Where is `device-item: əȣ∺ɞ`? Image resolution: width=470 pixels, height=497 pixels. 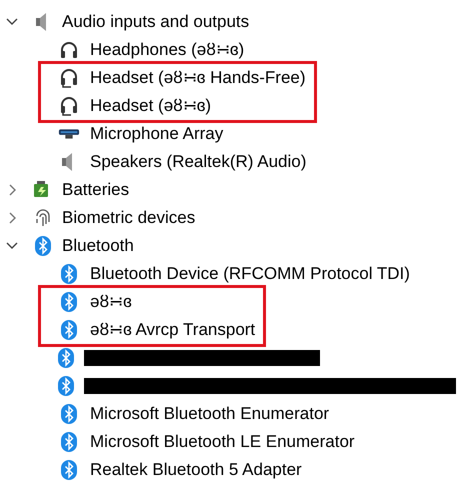 device-item: əȣ∺ɞ is located at coordinates (111, 302).